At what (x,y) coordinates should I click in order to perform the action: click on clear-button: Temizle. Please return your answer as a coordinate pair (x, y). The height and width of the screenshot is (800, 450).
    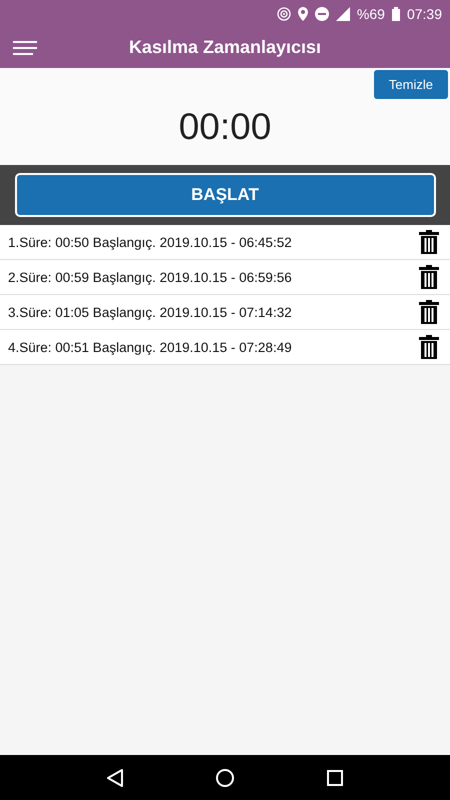
    Looking at the image, I should click on (411, 84).